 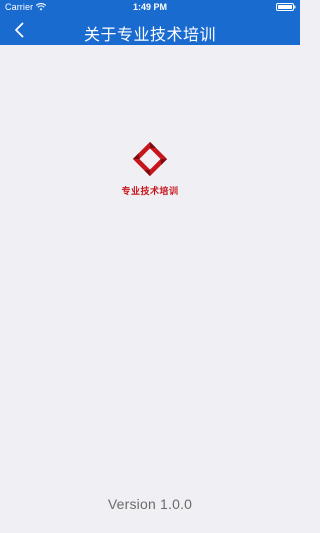 I want to click on status-time: 1:49 PM, so click(x=149, y=7).